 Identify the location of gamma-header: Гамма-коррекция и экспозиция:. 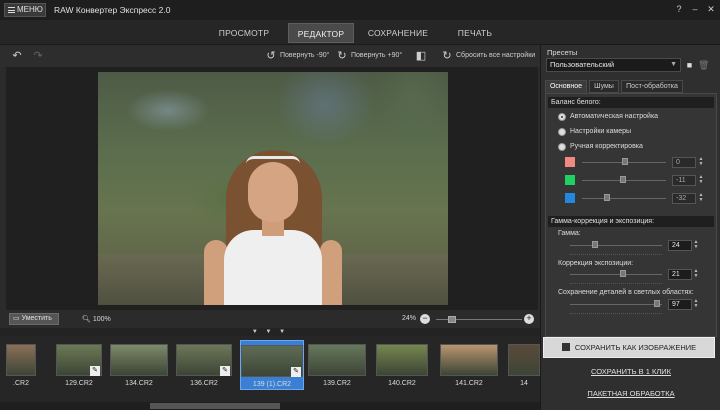
(631, 221).